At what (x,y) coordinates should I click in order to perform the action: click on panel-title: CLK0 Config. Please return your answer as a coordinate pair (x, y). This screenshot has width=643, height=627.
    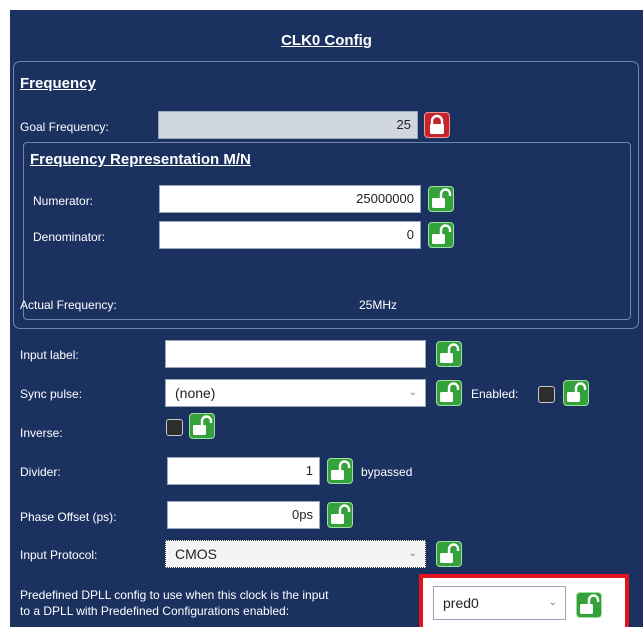
    Looking at the image, I should click on (326, 40).